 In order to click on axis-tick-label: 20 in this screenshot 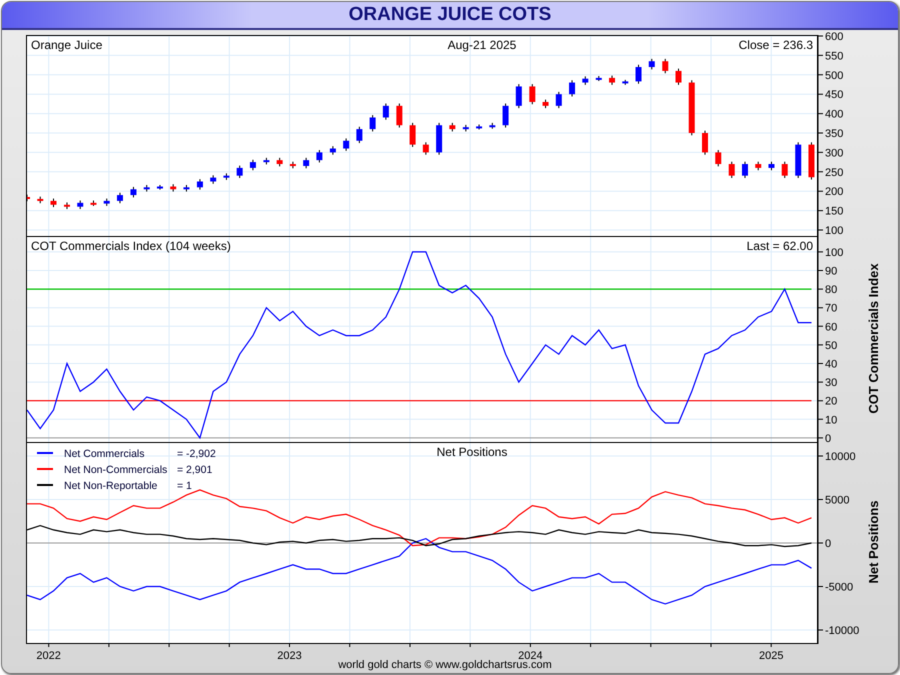, I will do `click(831, 402)`.